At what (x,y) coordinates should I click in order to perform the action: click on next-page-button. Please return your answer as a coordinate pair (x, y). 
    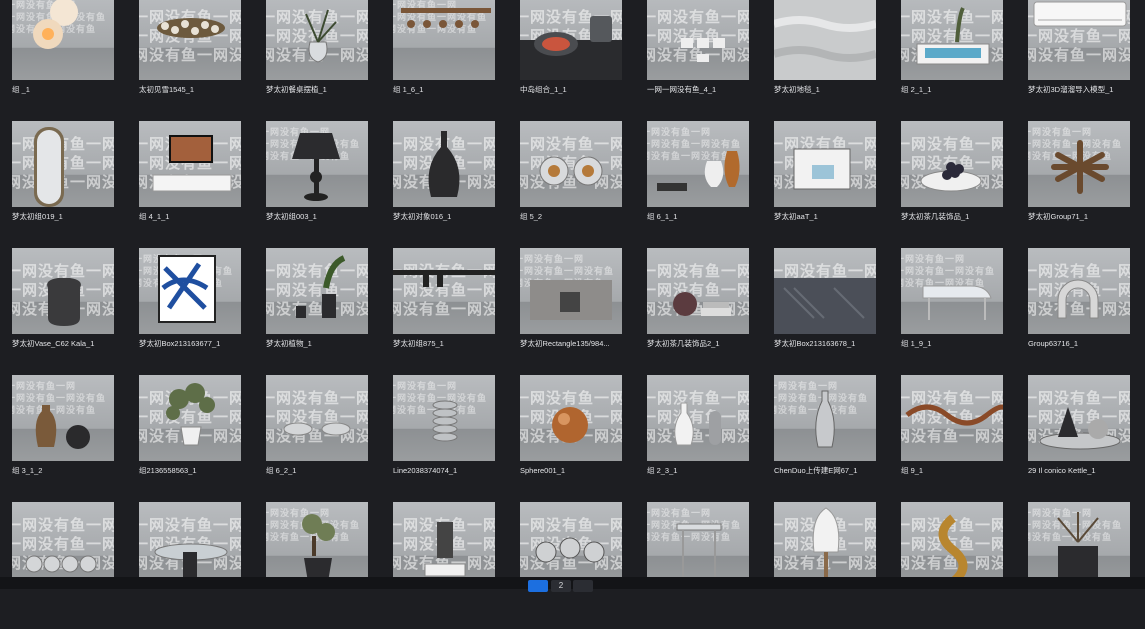
    Looking at the image, I should click on (583, 586).